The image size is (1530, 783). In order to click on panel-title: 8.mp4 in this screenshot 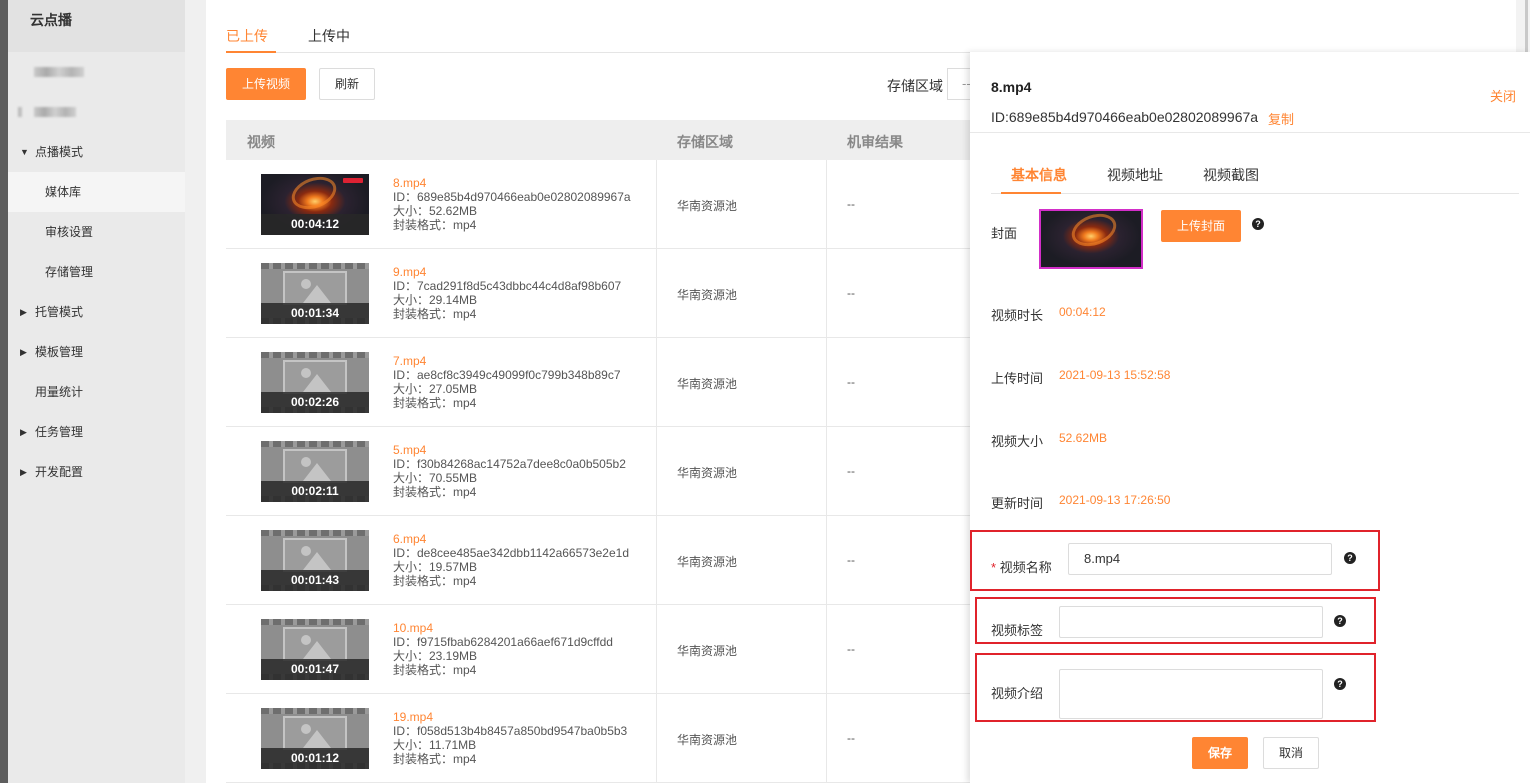, I will do `click(1011, 87)`.